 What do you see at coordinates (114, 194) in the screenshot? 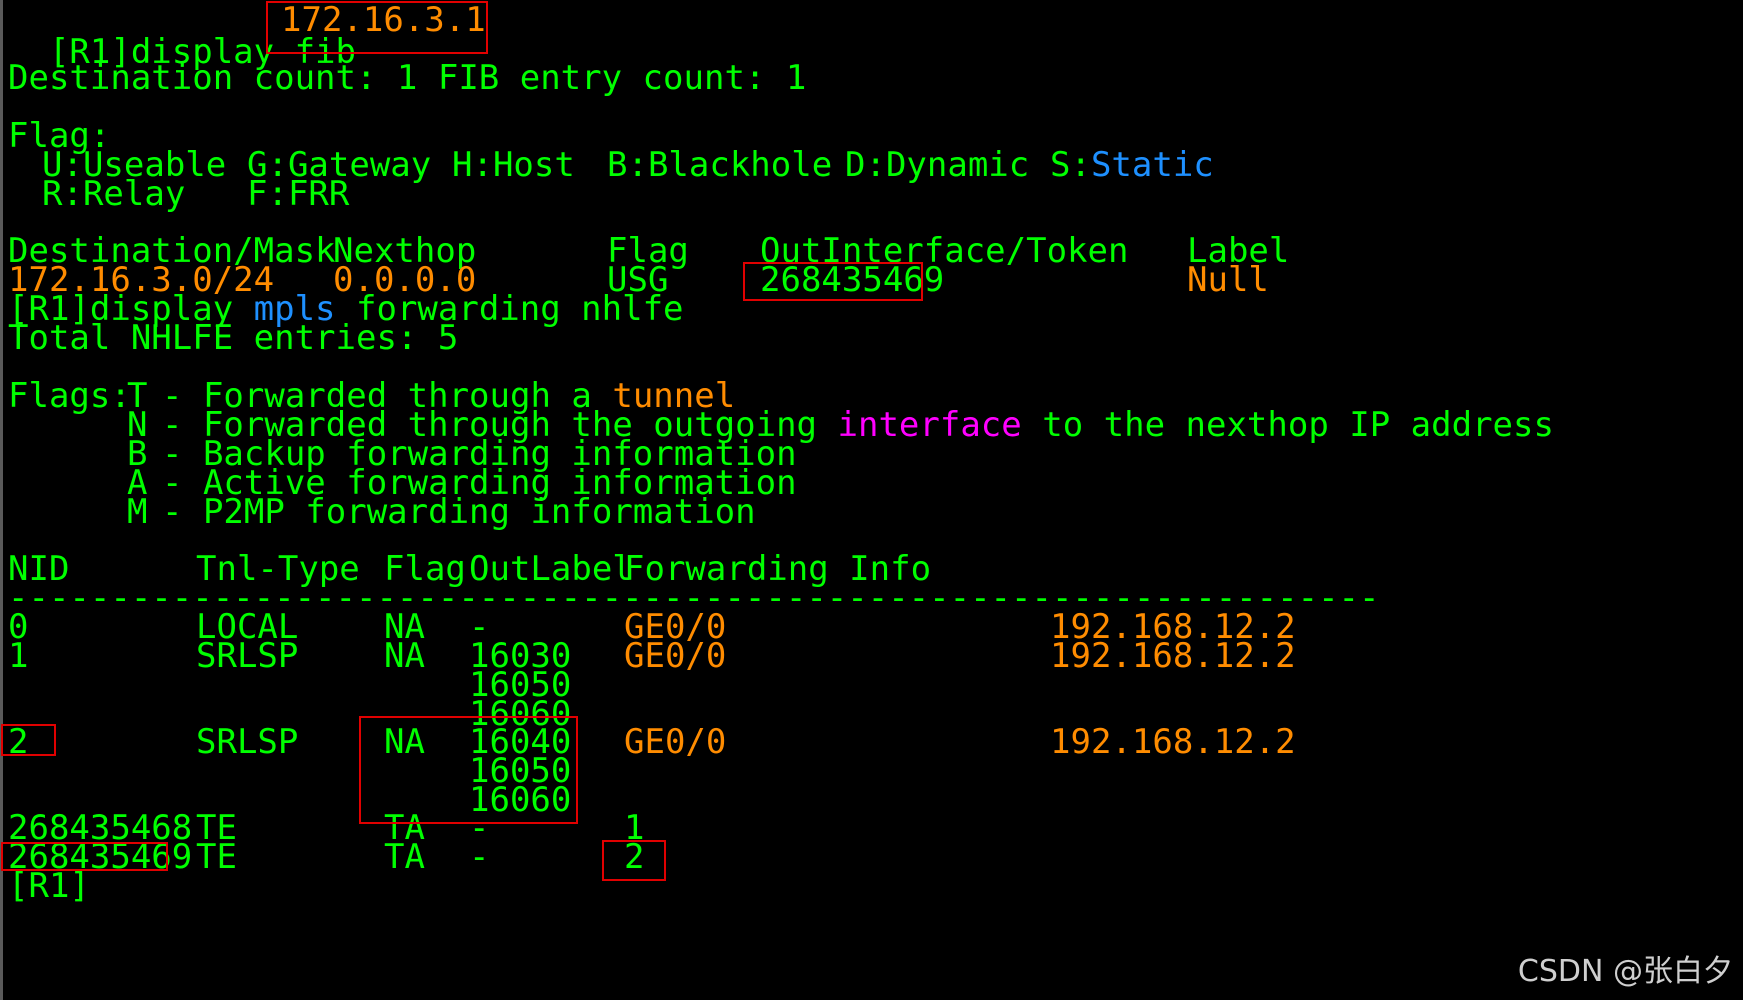
I see `flag-relay: R:Relay` at bounding box center [114, 194].